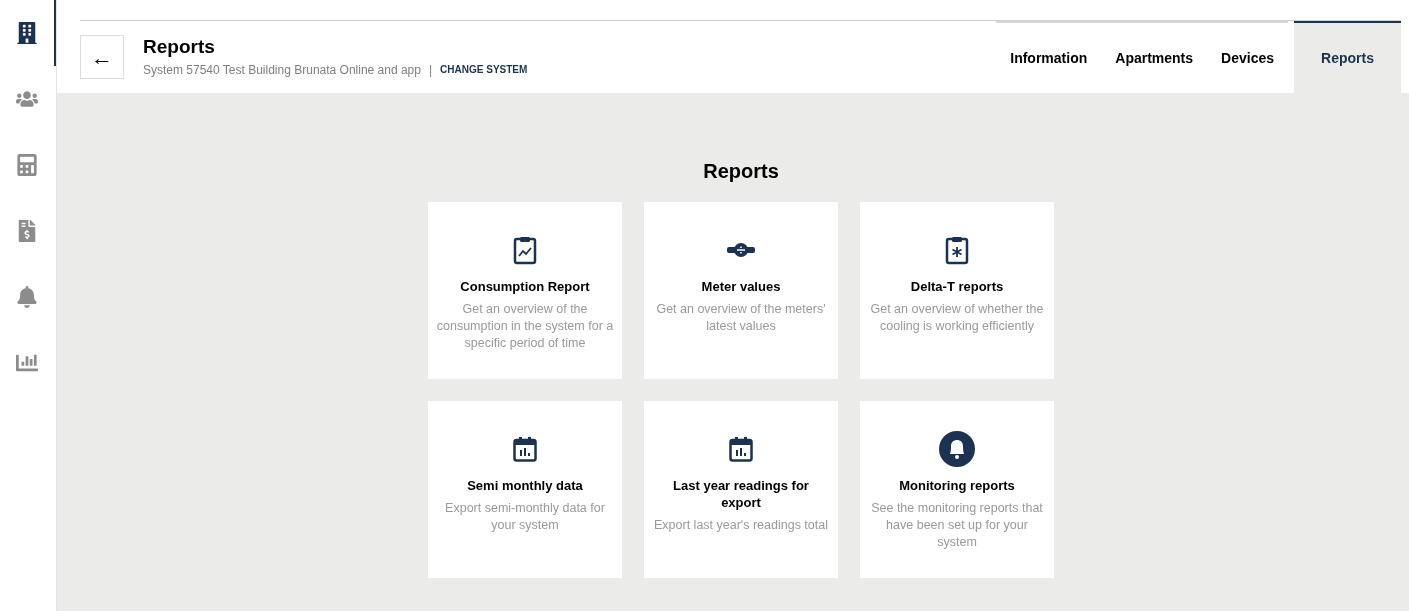 The image size is (1409, 611). I want to click on back-button: ←, so click(102, 57).